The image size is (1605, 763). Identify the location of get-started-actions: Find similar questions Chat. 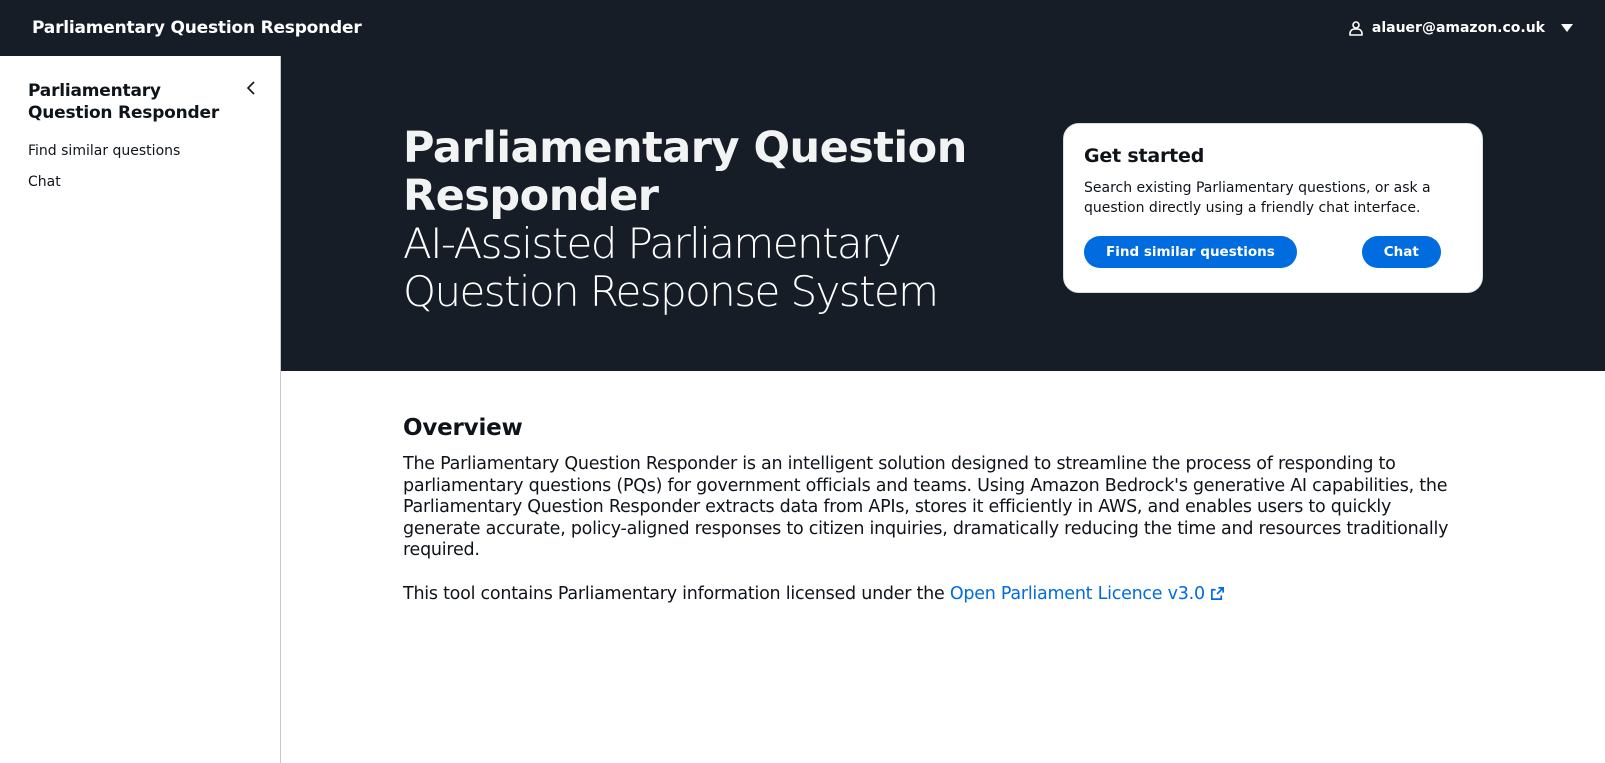
(1273, 252).